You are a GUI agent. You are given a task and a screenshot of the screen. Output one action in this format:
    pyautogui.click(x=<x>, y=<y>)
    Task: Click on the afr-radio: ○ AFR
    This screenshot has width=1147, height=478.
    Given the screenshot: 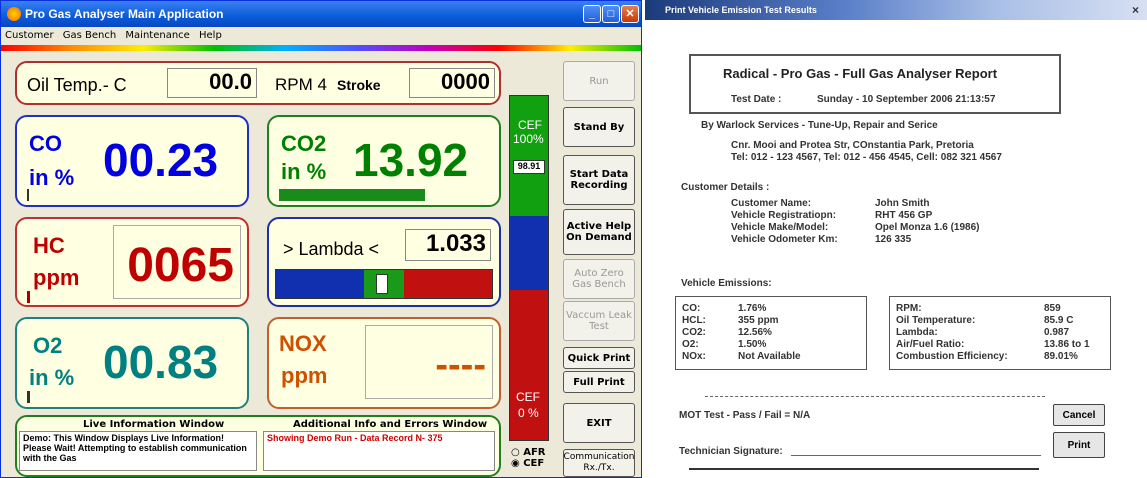 What is the action you would take?
    pyautogui.click(x=528, y=452)
    